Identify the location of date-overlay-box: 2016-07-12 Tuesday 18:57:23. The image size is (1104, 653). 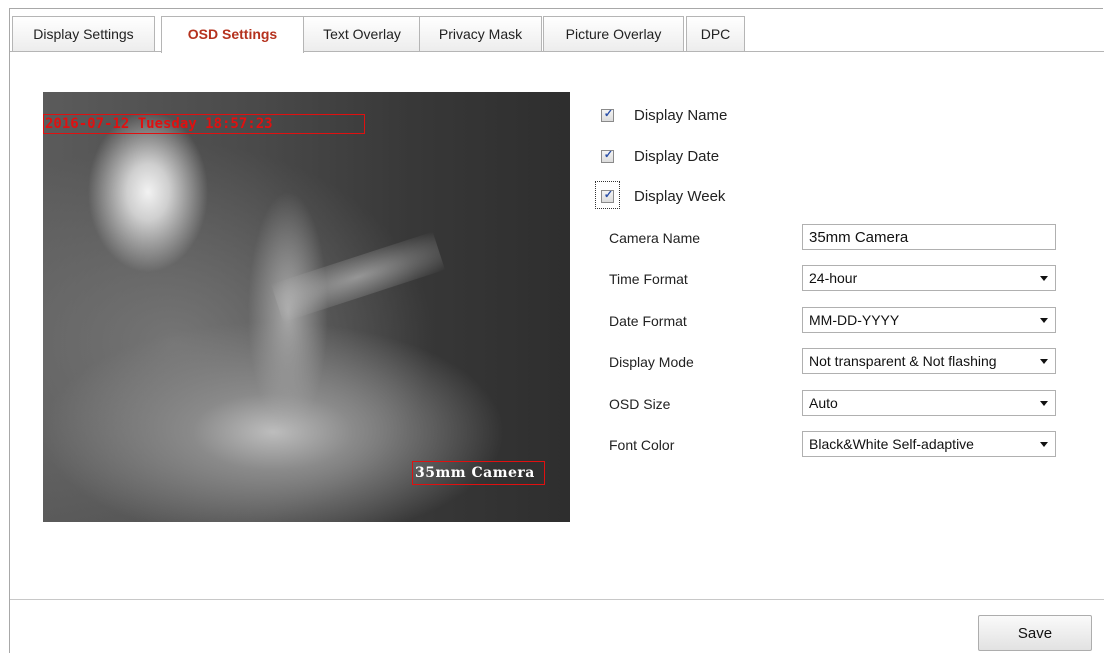
(204, 124).